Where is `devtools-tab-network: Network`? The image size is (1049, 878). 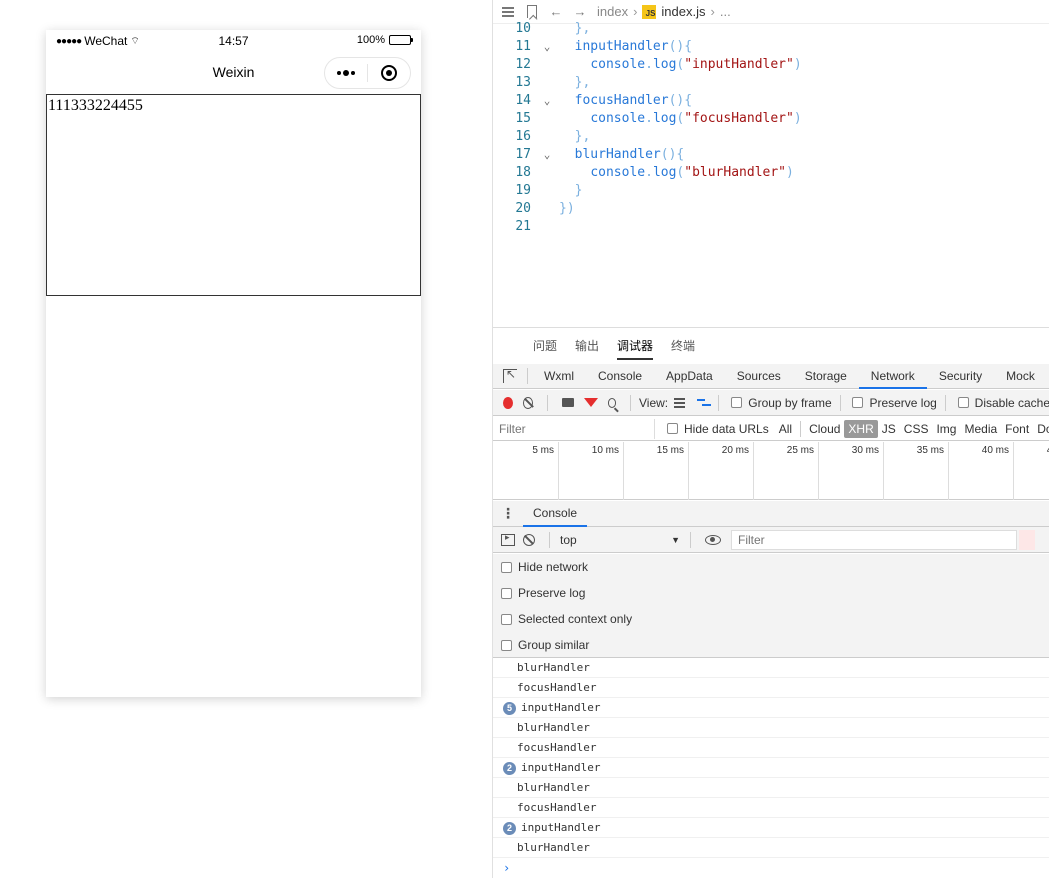 devtools-tab-network: Network is located at coordinates (892, 376).